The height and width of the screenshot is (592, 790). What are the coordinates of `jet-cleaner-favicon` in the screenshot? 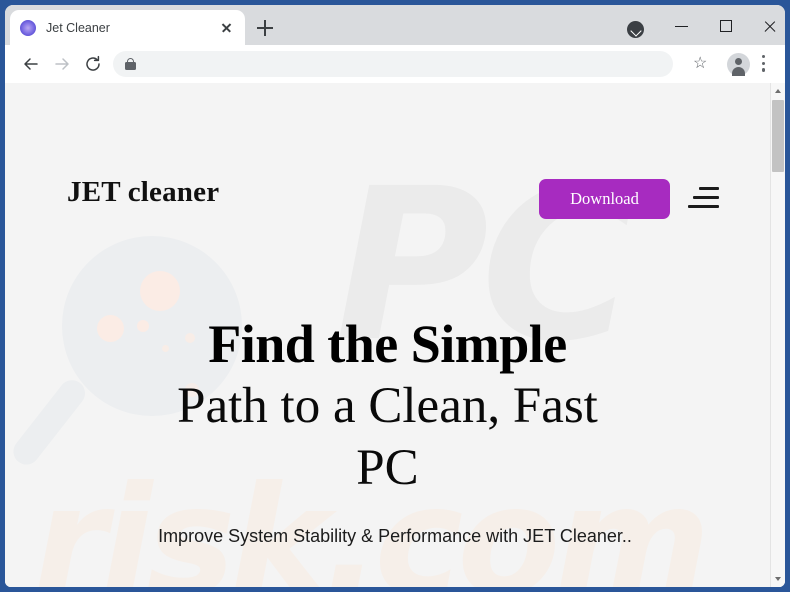 It's located at (28, 27).